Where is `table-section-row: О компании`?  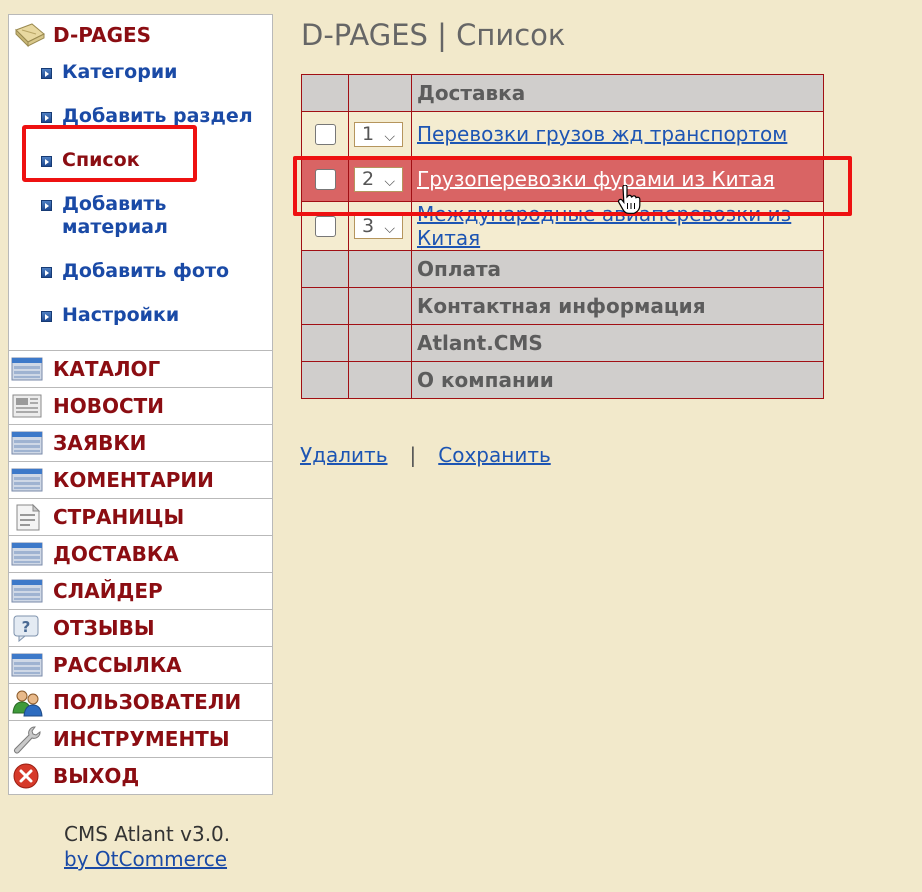 table-section-row: О компании is located at coordinates (562, 380).